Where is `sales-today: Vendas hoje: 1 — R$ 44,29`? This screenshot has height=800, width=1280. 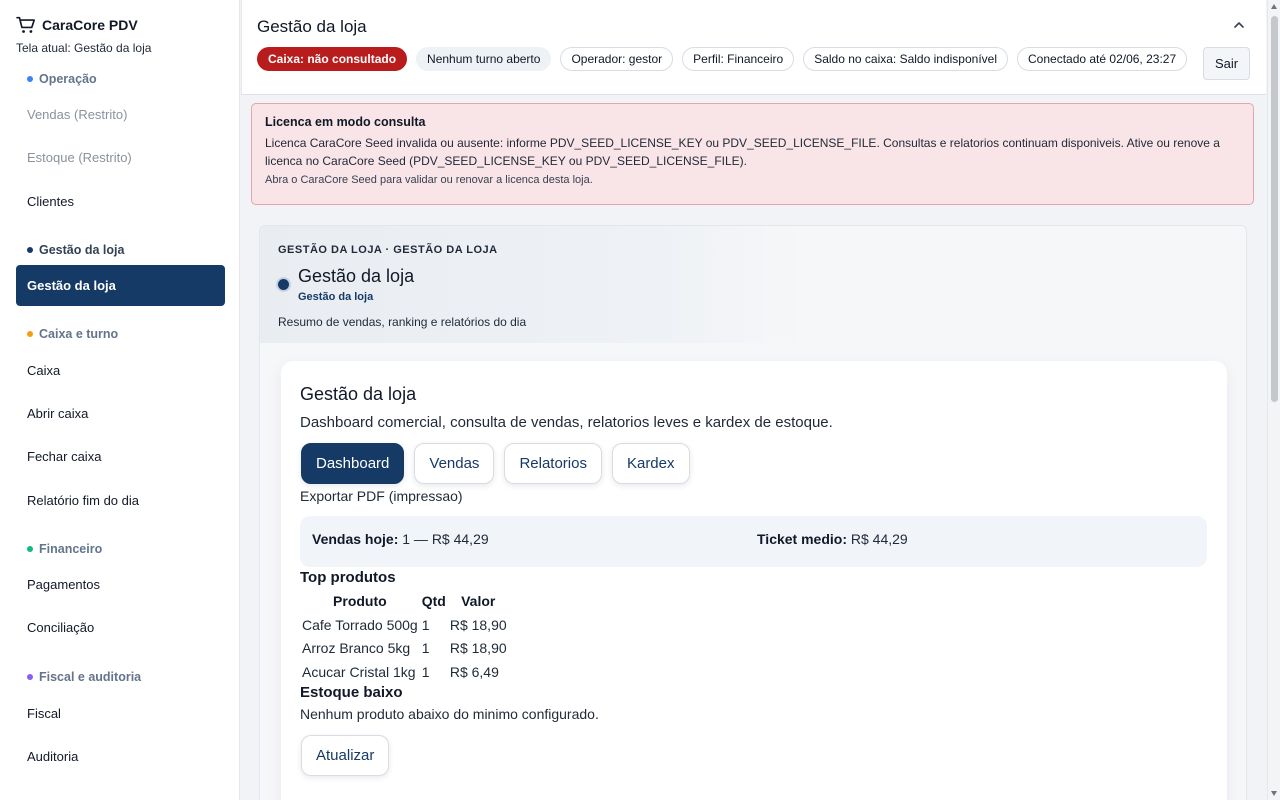 sales-today: Vendas hoje: 1 — R$ 44,29 is located at coordinates (400, 539).